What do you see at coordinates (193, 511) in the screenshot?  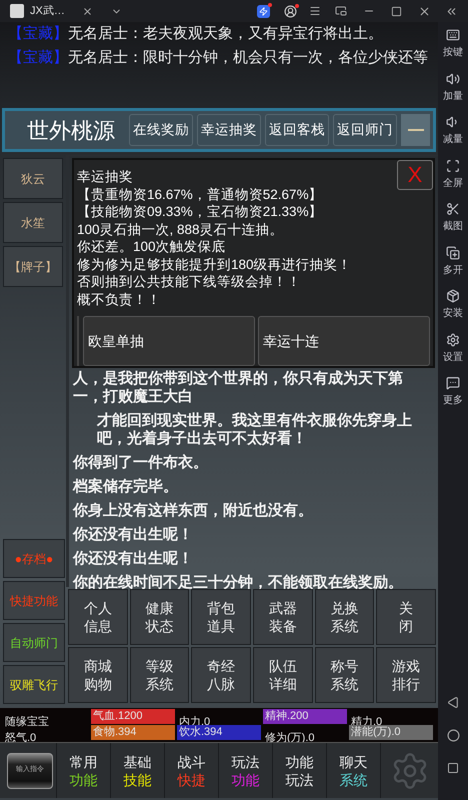 I see `log-text: 你身上没有这样东西，附近也没有。` at bounding box center [193, 511].